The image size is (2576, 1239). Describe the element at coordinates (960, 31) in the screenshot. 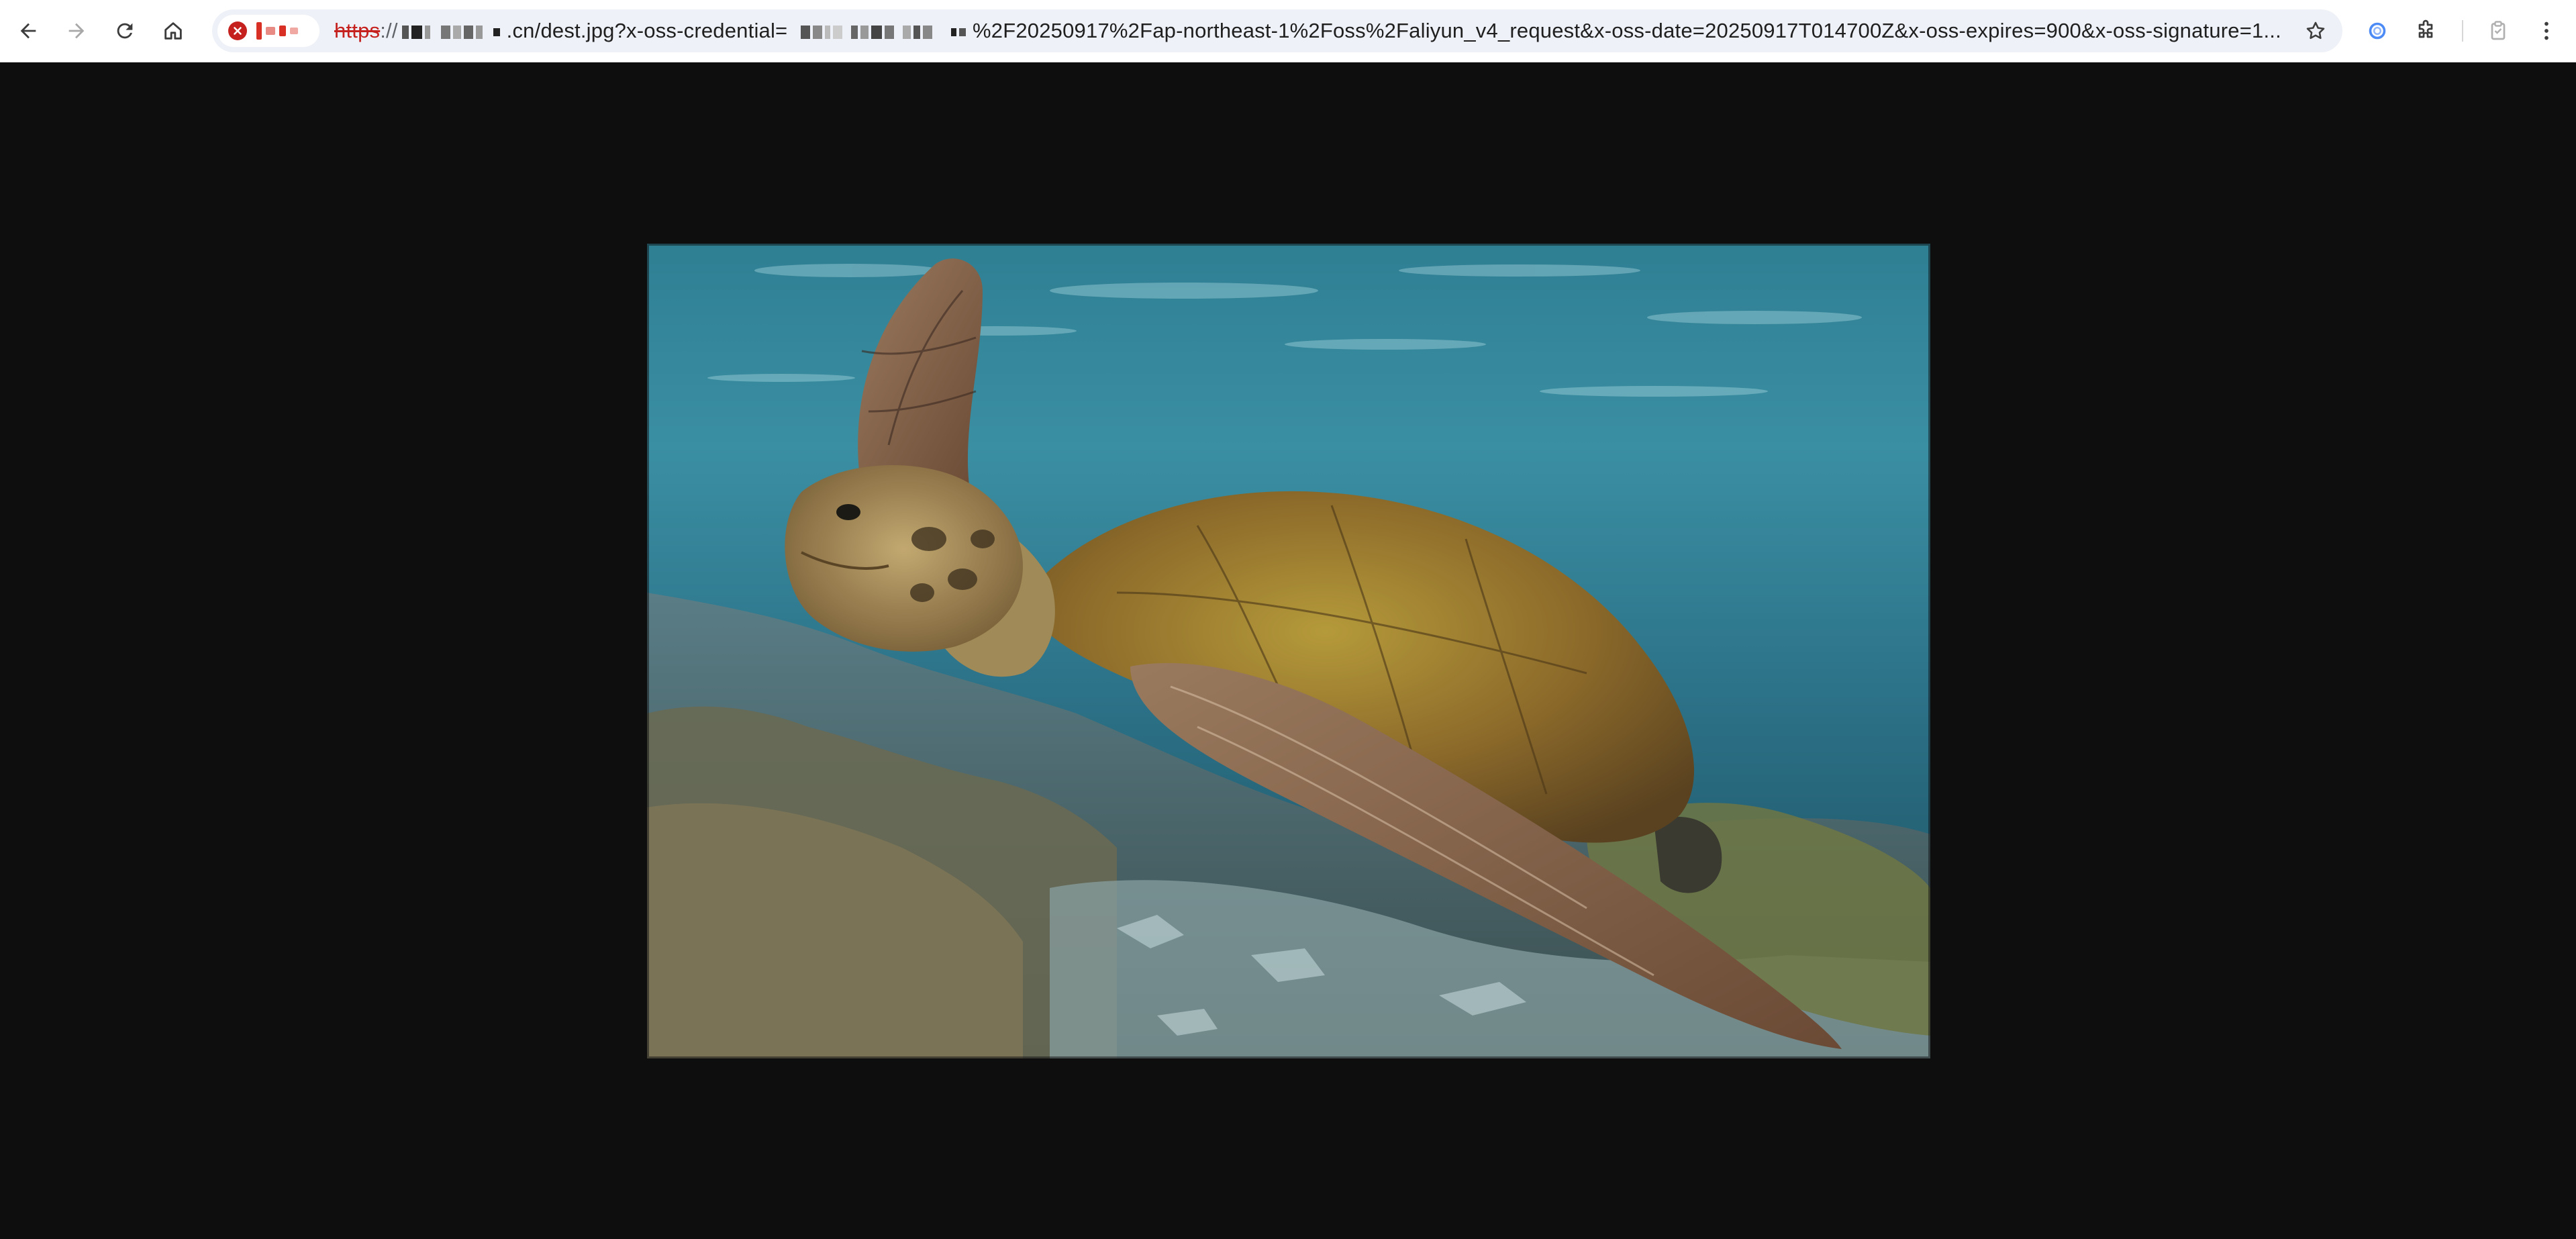

I see `redacted-credential-part` at that location.